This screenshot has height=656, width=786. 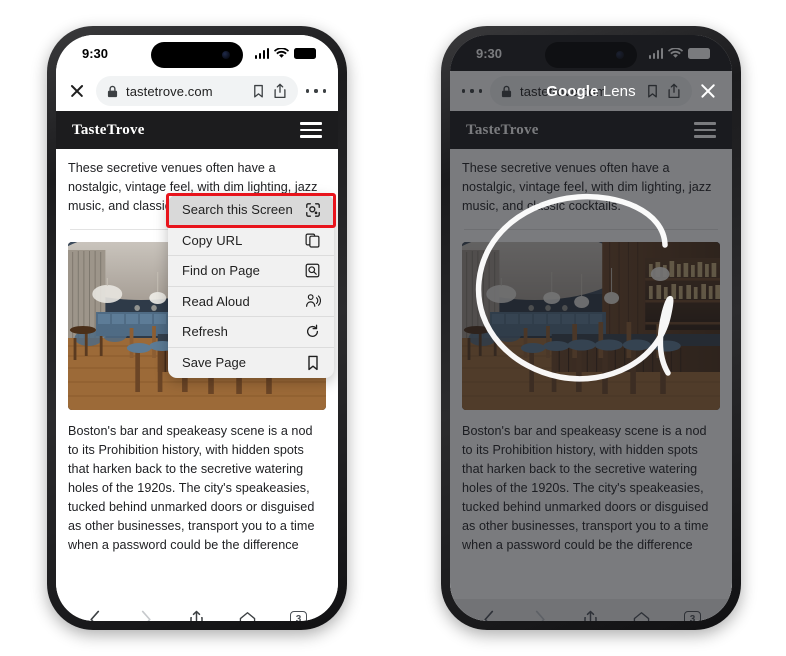 I want to click on forward-arrow-icon, so click(x=146, y=615).